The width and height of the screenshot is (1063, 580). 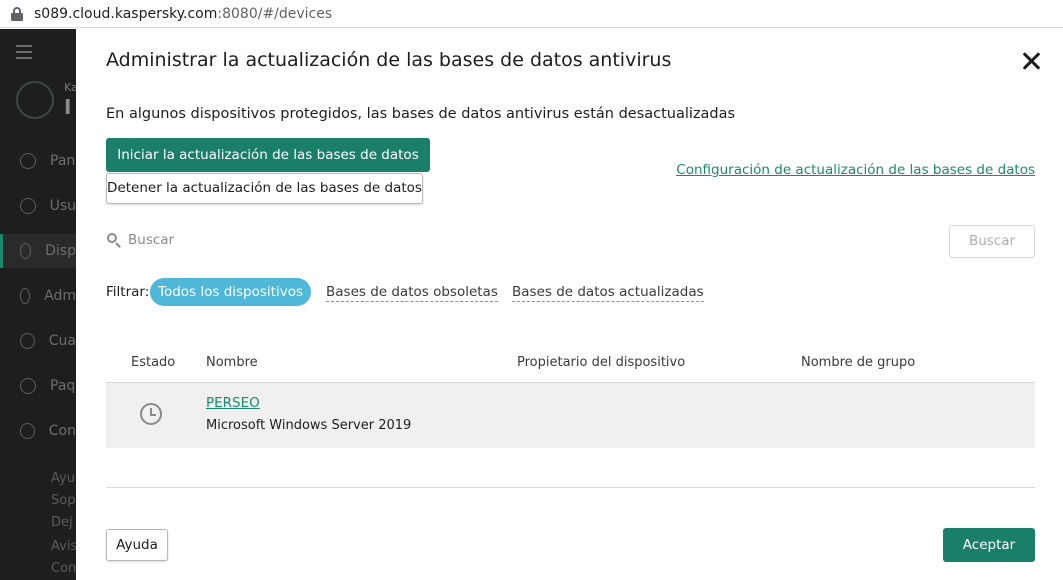 I want to click on sidebar-footer-help: Ayu, so click(x=63, y=478).